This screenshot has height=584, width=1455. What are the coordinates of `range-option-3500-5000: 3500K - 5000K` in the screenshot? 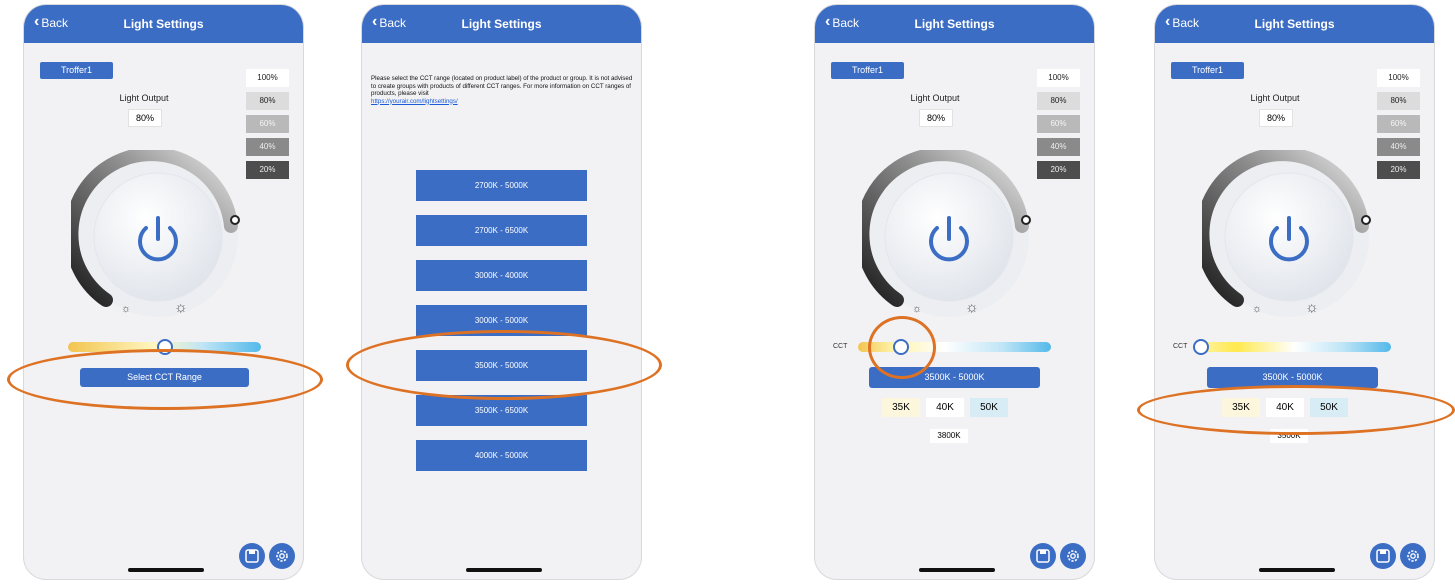 It's located at (501, 365).